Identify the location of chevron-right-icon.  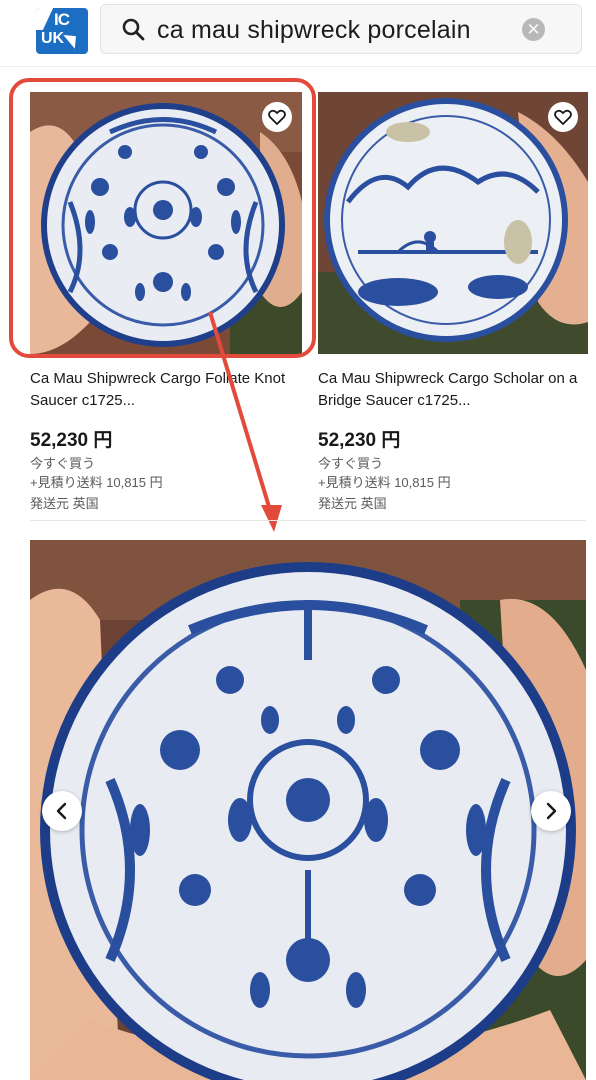
(551, 811).